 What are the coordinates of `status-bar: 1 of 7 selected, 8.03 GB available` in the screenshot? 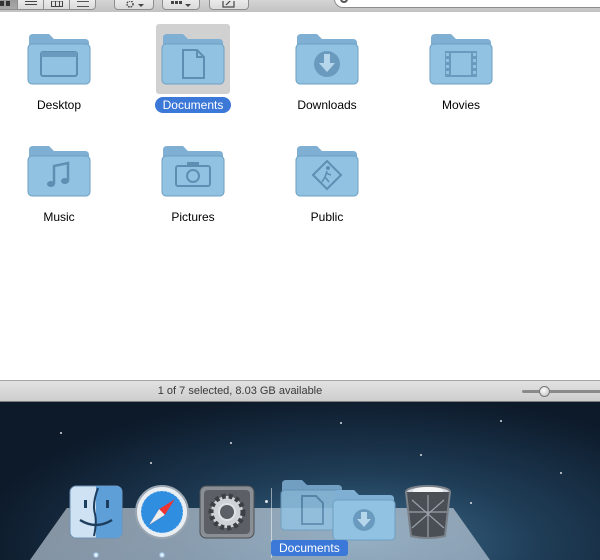 It's located at (300, 391).